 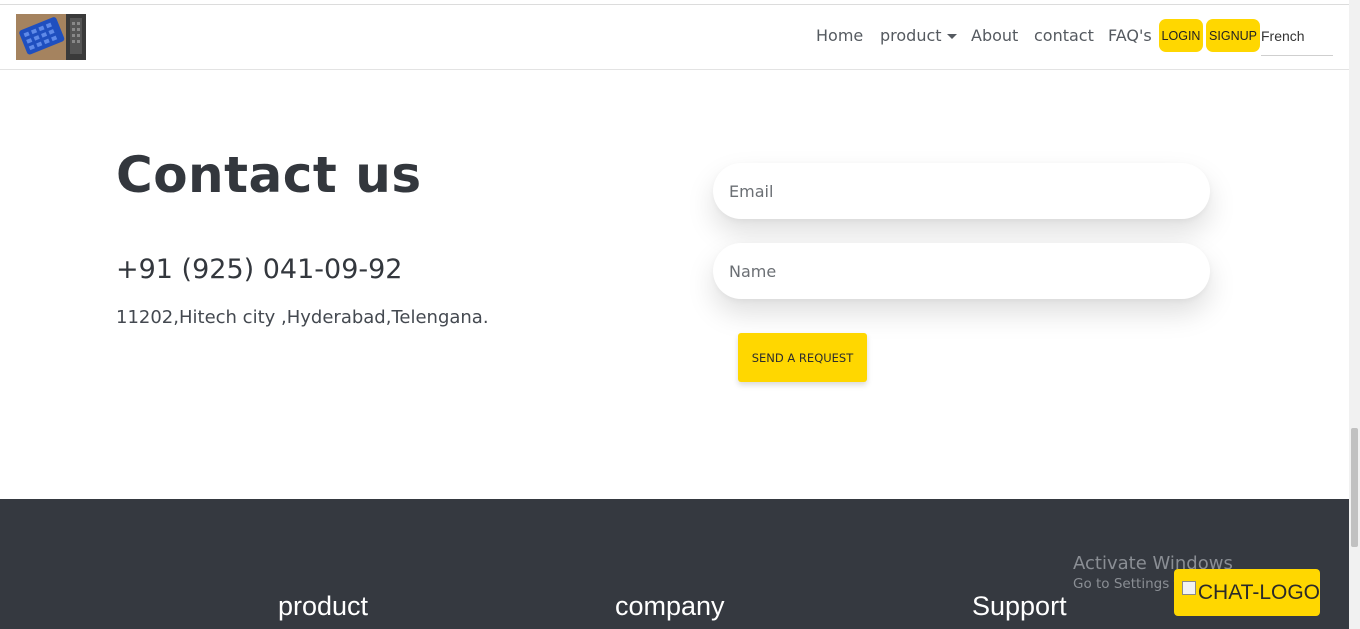 I want to click on chat-button: CHAT-LOGO, so click(x=1247, y=592).